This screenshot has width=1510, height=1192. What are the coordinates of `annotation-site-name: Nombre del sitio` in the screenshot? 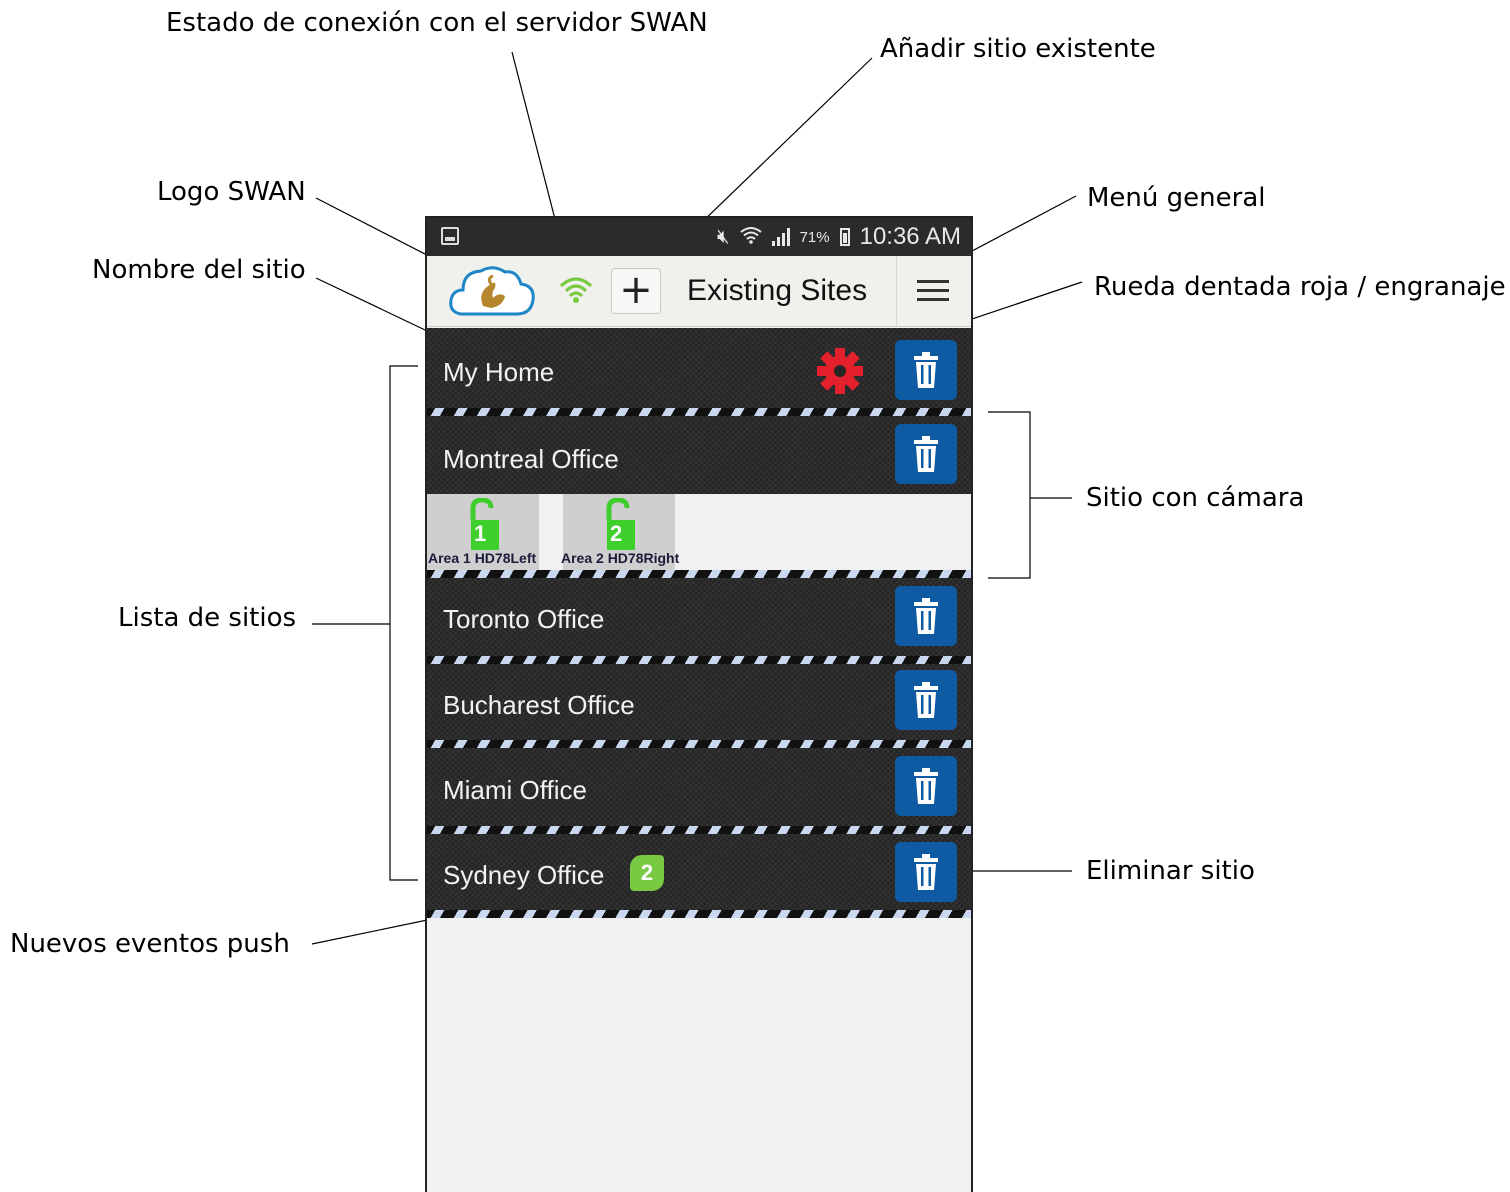 It's located at (199, 270).